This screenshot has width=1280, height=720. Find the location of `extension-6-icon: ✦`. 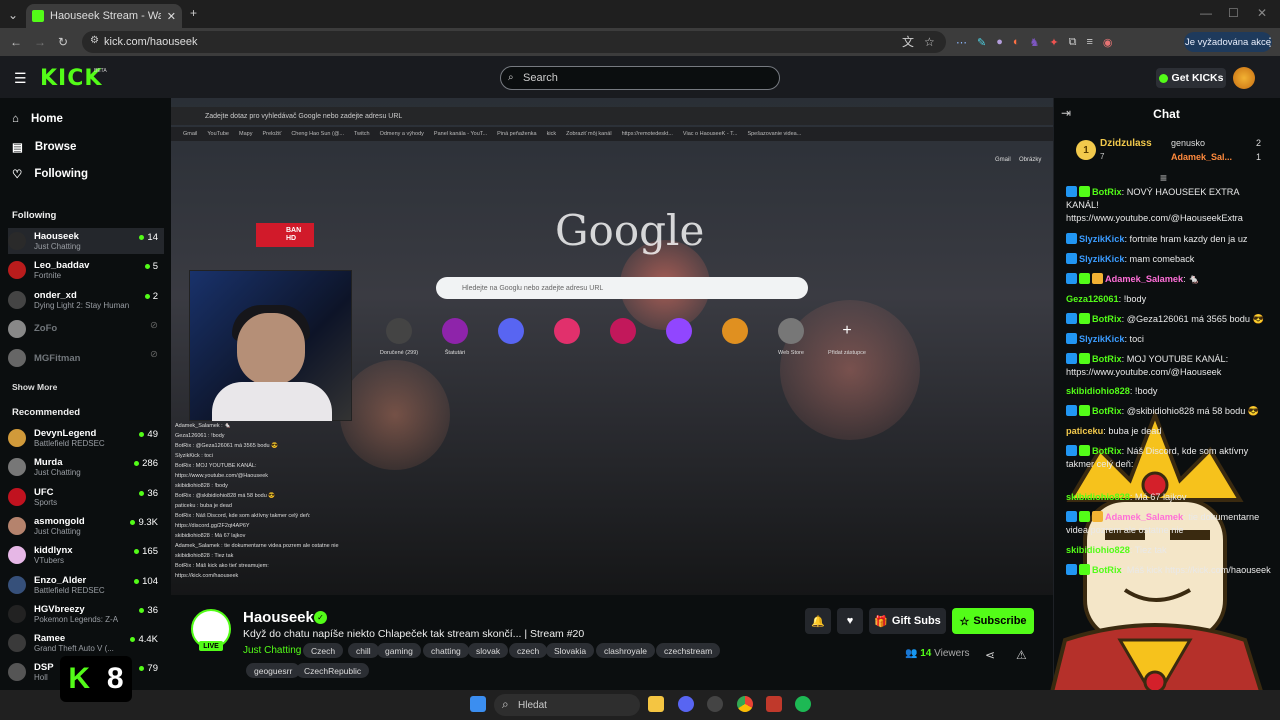

extension-6-icon: ✦ is located at coordinates (1053, 42).